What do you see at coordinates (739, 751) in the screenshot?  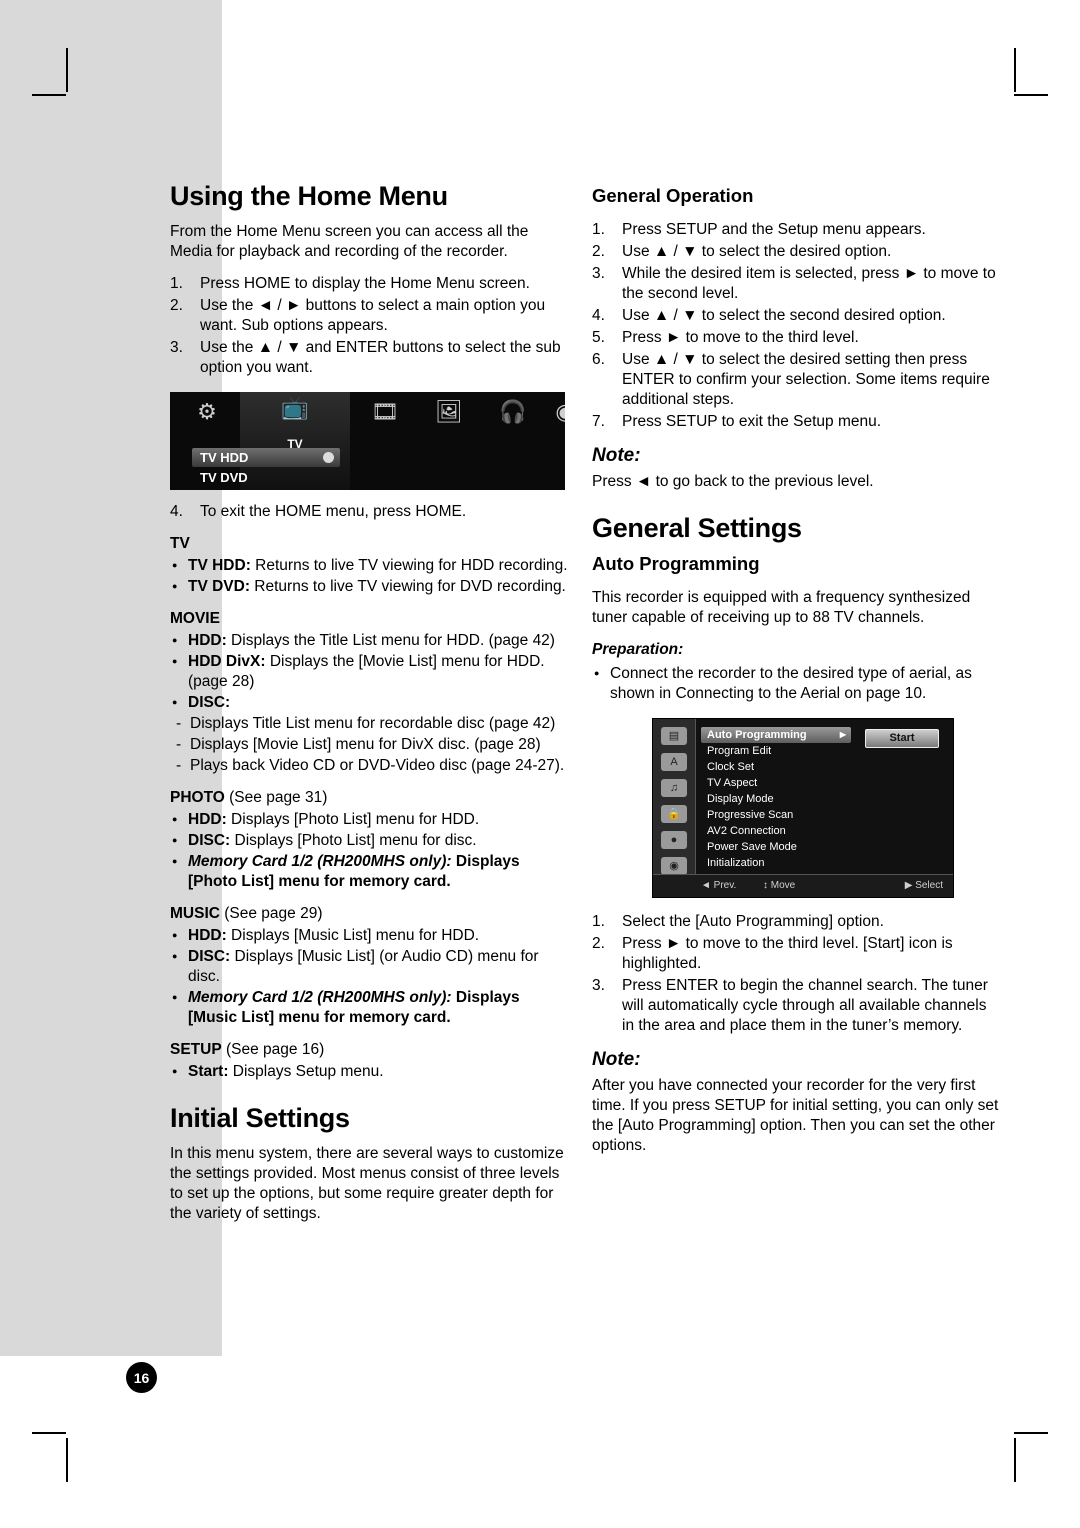 I see `menu-item-label: Program Edit` at bounding box center [739, 751].